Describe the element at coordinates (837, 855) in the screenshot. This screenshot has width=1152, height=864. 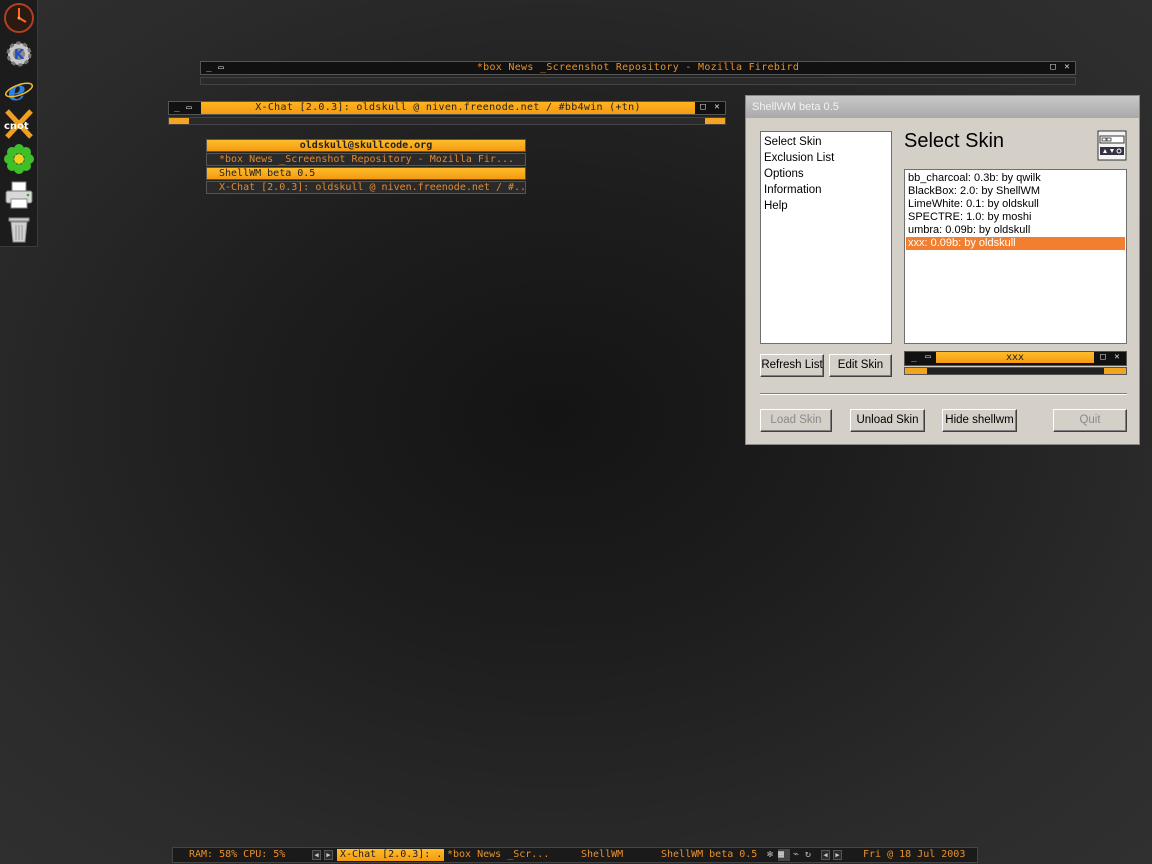
I see `next-task-icon: ▶` at that location.